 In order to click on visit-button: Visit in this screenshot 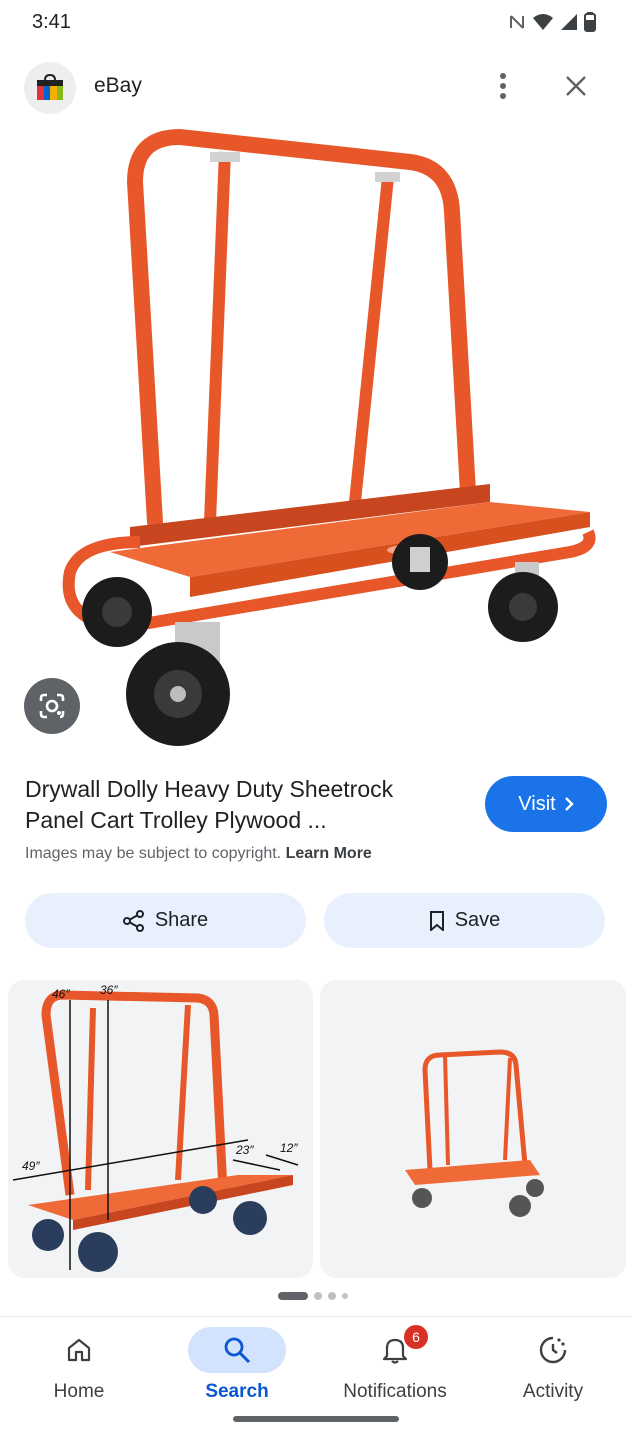, I will do `click(546, 804)`.